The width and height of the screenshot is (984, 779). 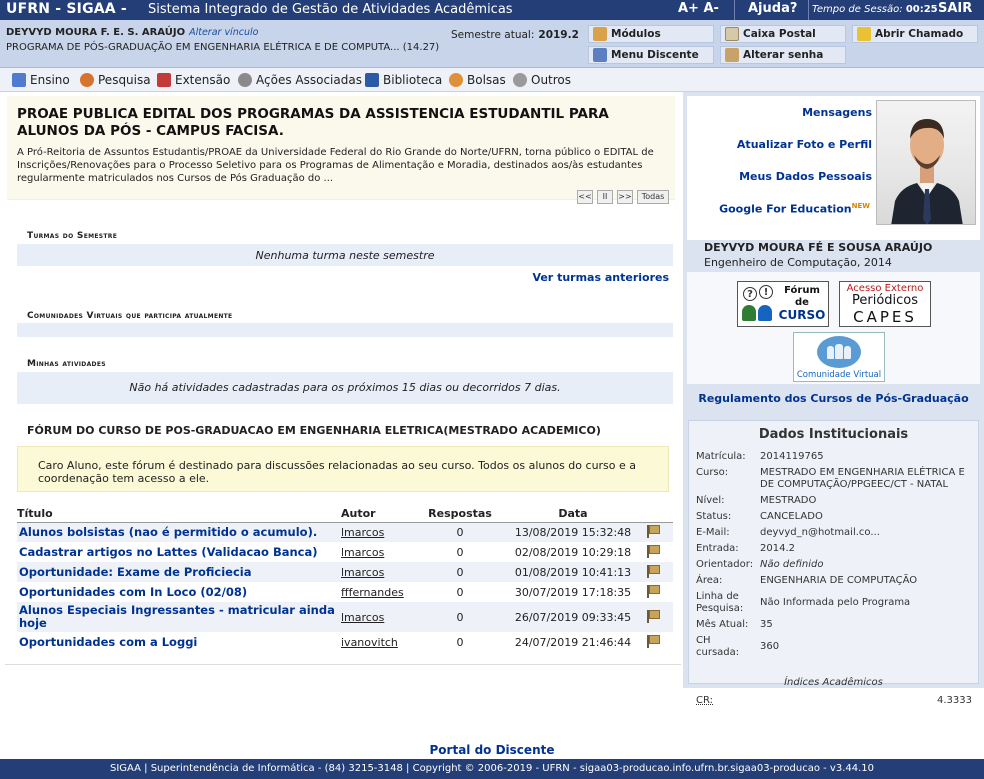 I want to click on field-label: Linha de Pesquisa:, so click(x=720, y=602).